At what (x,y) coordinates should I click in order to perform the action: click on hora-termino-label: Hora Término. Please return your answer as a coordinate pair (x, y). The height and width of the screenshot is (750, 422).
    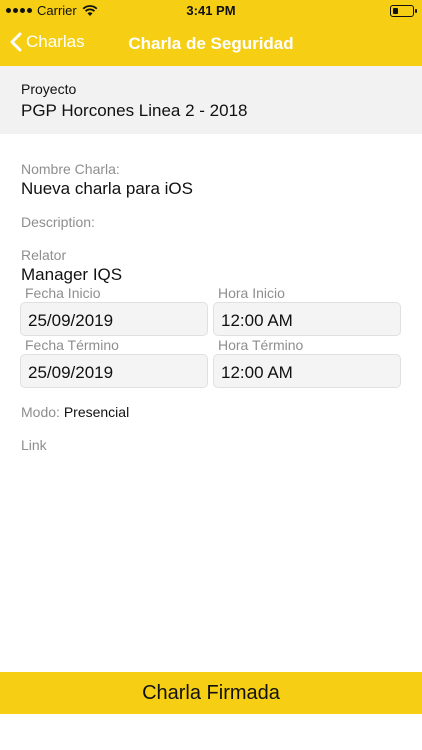
    Looking at the image, I should click on (261, 345).